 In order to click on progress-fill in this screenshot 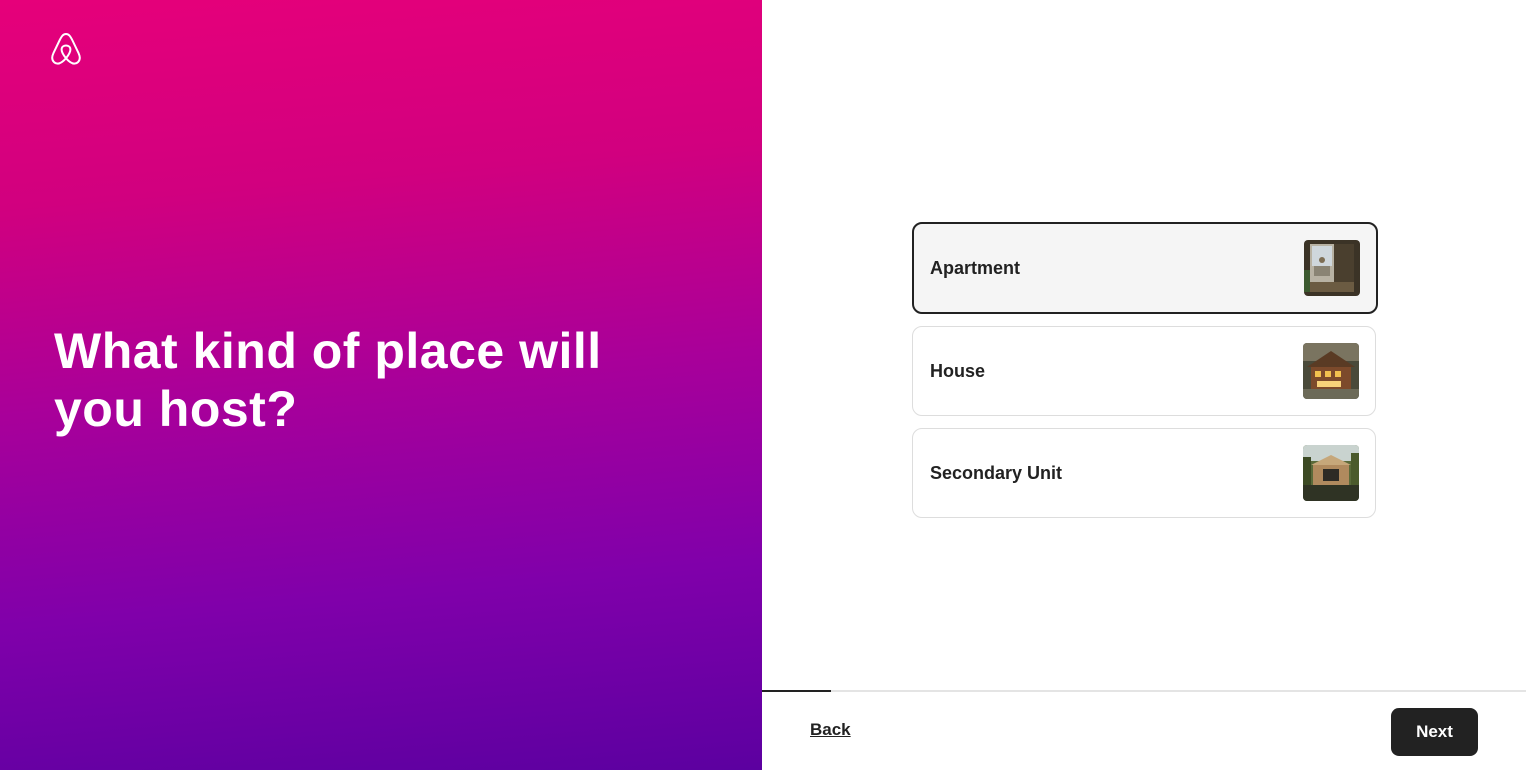, I will do `click(796, 691)`.